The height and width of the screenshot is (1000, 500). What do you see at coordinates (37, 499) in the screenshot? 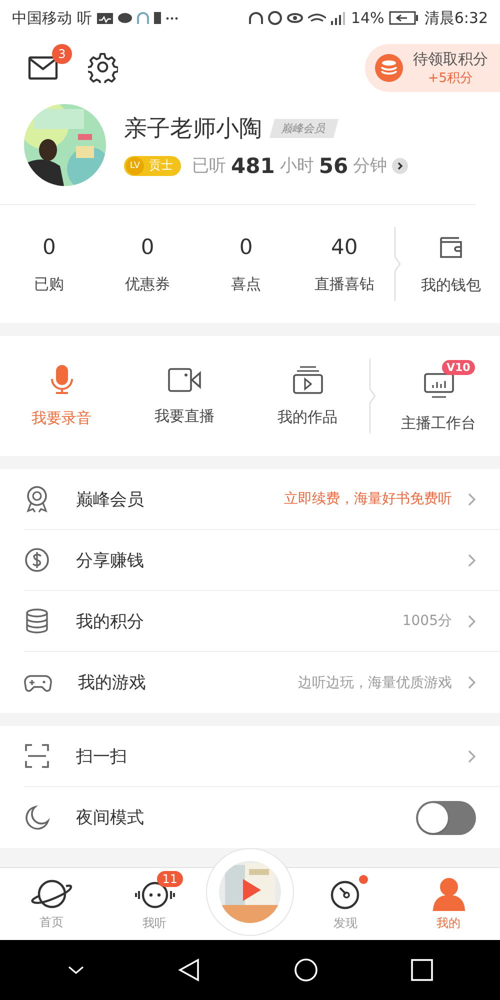
I see `medal-icon` at bounding box center [37, 499].